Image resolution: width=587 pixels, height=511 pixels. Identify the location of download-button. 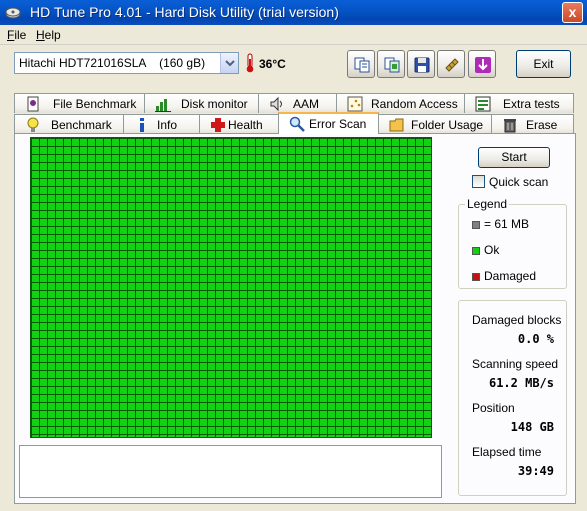
(482, 64).